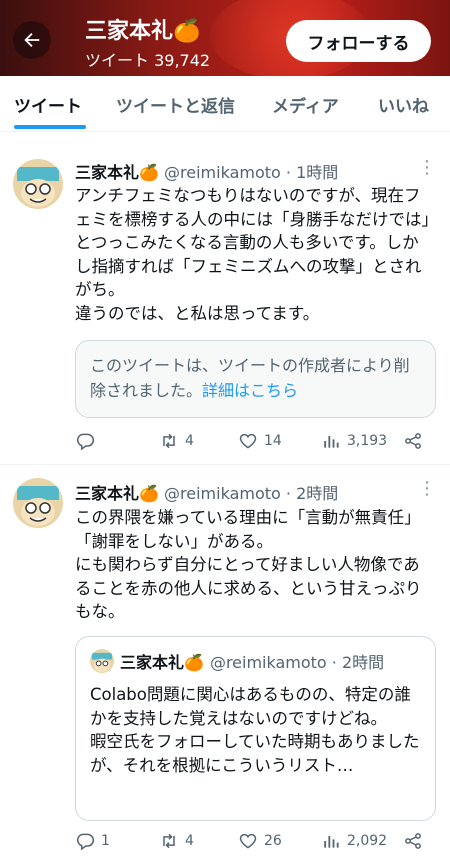  What do you see at coordinates (260, 441) in the screenshot?
I see `like-button: 14` at bounding box center [260, 441].